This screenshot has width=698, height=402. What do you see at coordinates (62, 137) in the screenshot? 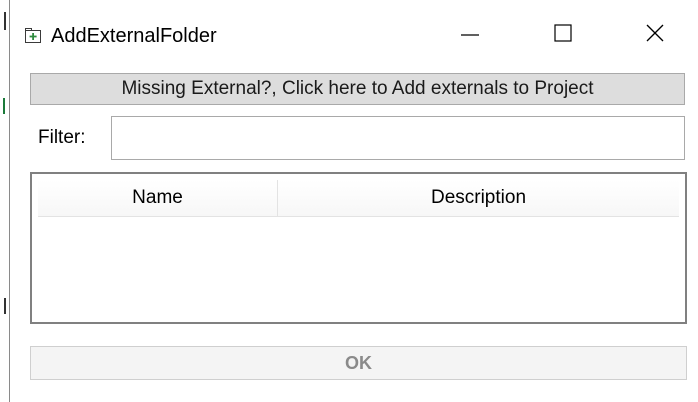
I see `filter-label: Filter:` at bounding box center [62, 137].